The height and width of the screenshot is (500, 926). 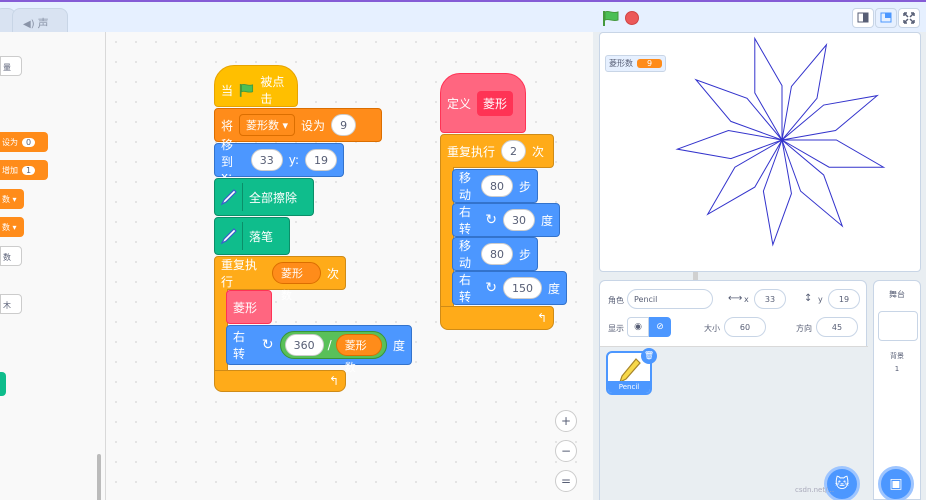 I want to click on hat-label: 当, so click(x=227, y=90).